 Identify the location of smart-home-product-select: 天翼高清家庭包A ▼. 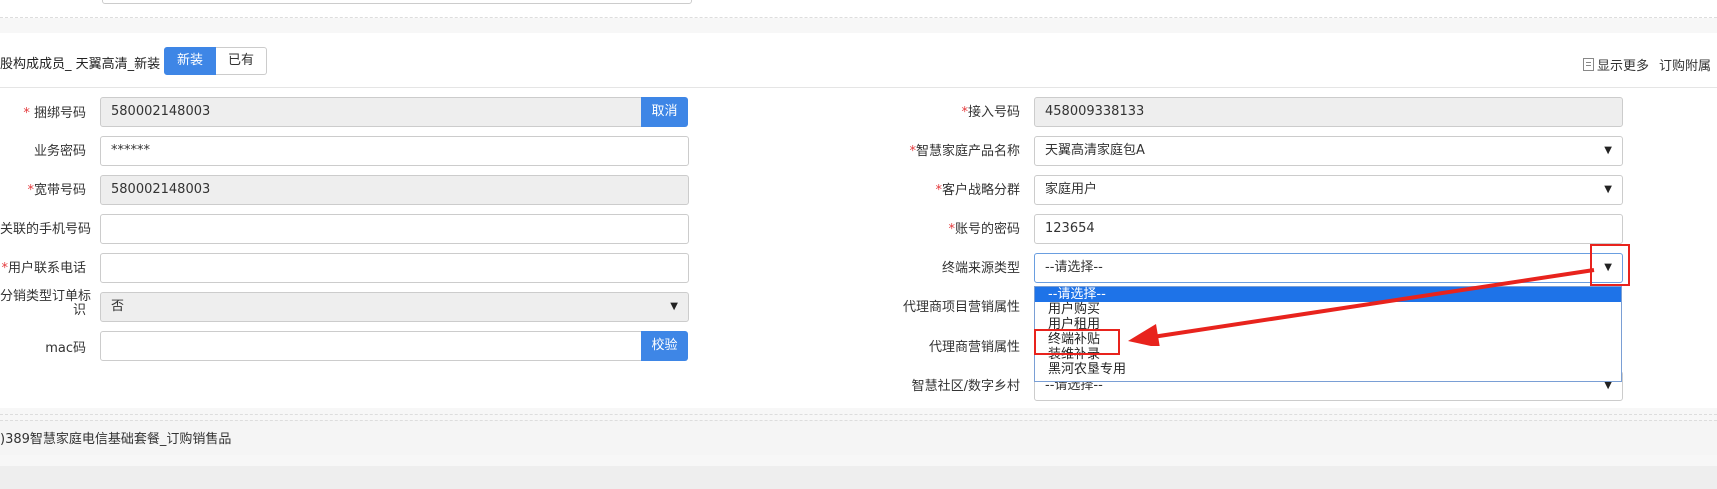
(1328, 151).